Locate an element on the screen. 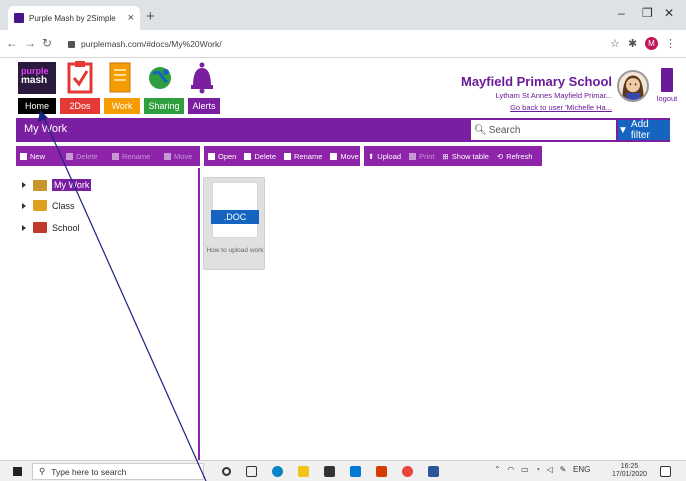  tree-item-school: School is located at coordinates (51, 227).